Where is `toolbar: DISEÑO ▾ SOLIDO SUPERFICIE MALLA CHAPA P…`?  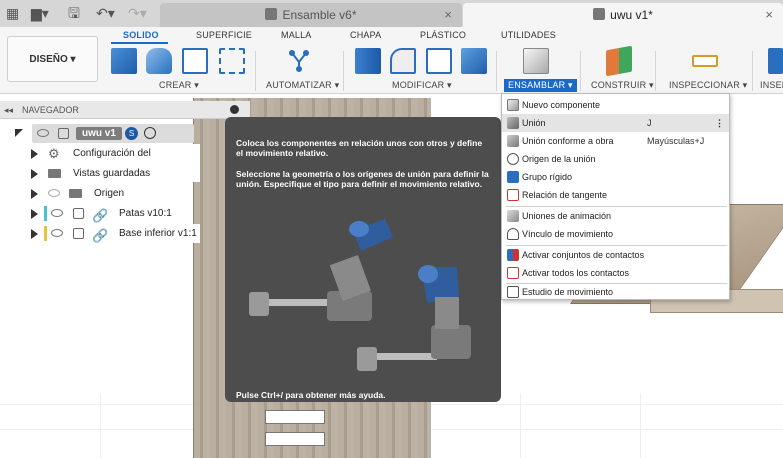
toolbar: DISEÑO ▾ SOLIDO SUPERFICIE MALLA CHAPA P… is located at coordinates (391, 60).